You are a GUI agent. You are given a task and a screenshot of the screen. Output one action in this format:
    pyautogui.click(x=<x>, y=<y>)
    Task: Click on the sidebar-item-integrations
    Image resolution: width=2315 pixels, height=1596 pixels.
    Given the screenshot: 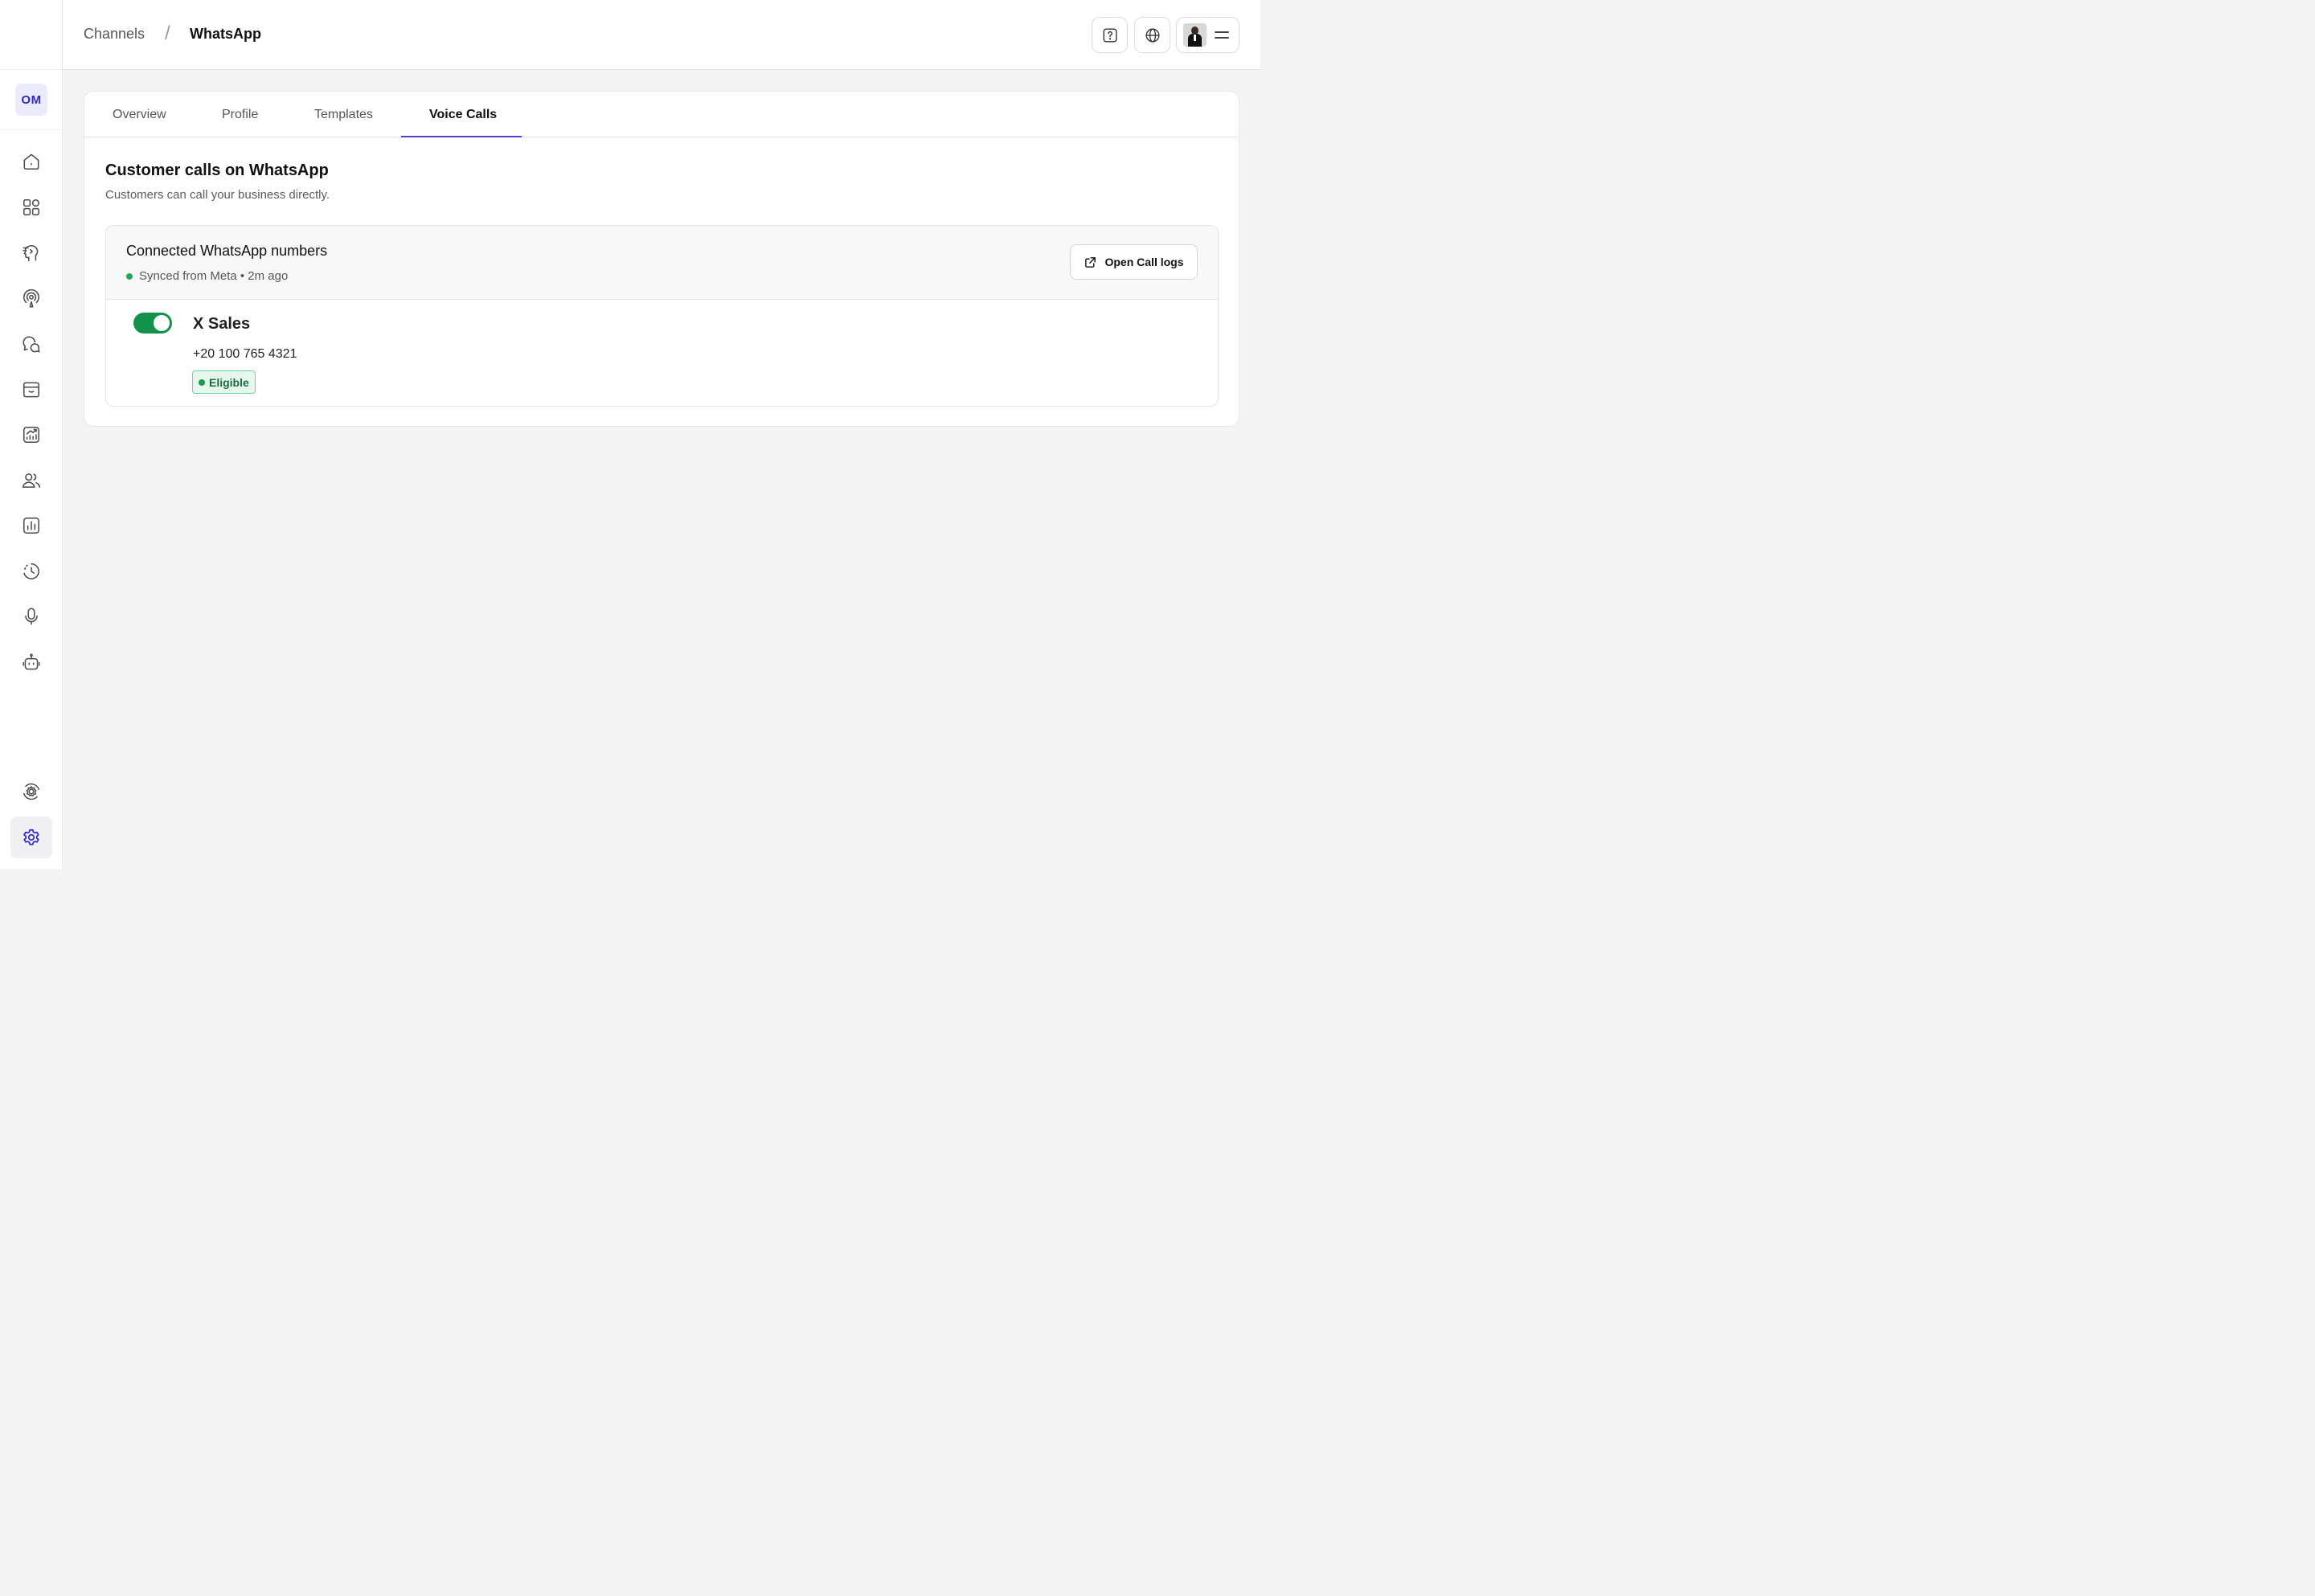 What is the action you would take?
    pyautogui.click(x=31, y=791)
    